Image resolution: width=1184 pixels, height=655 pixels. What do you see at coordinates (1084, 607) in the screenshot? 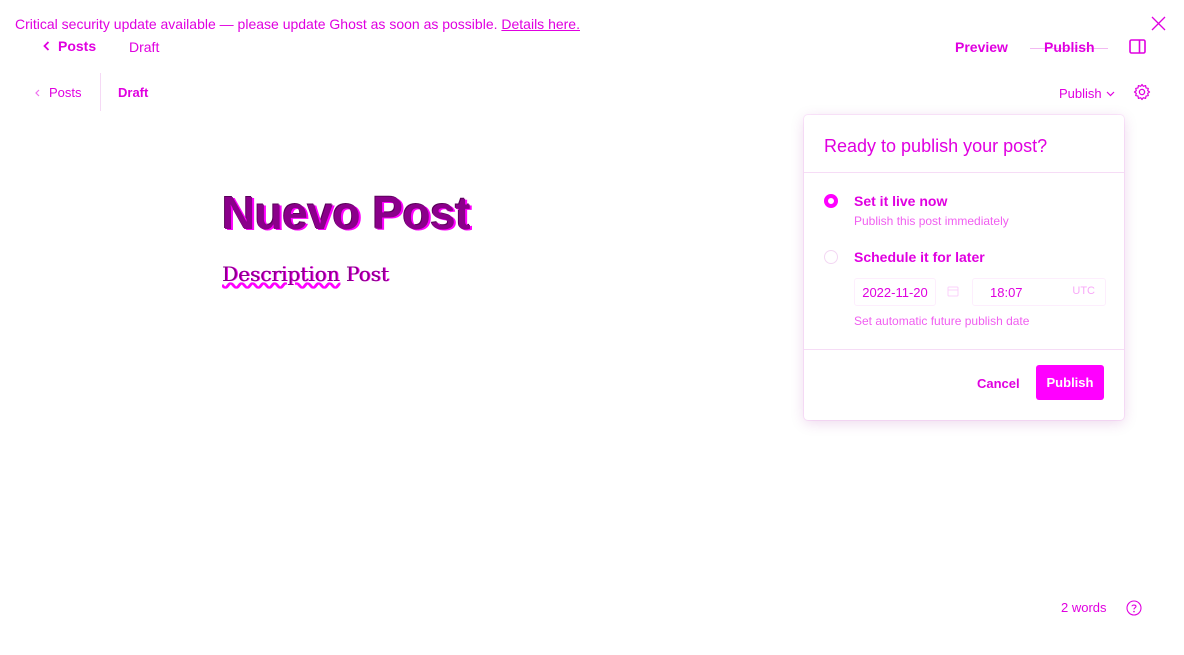
I see `word-count: 2 words` at bounding box center [1084, 607].